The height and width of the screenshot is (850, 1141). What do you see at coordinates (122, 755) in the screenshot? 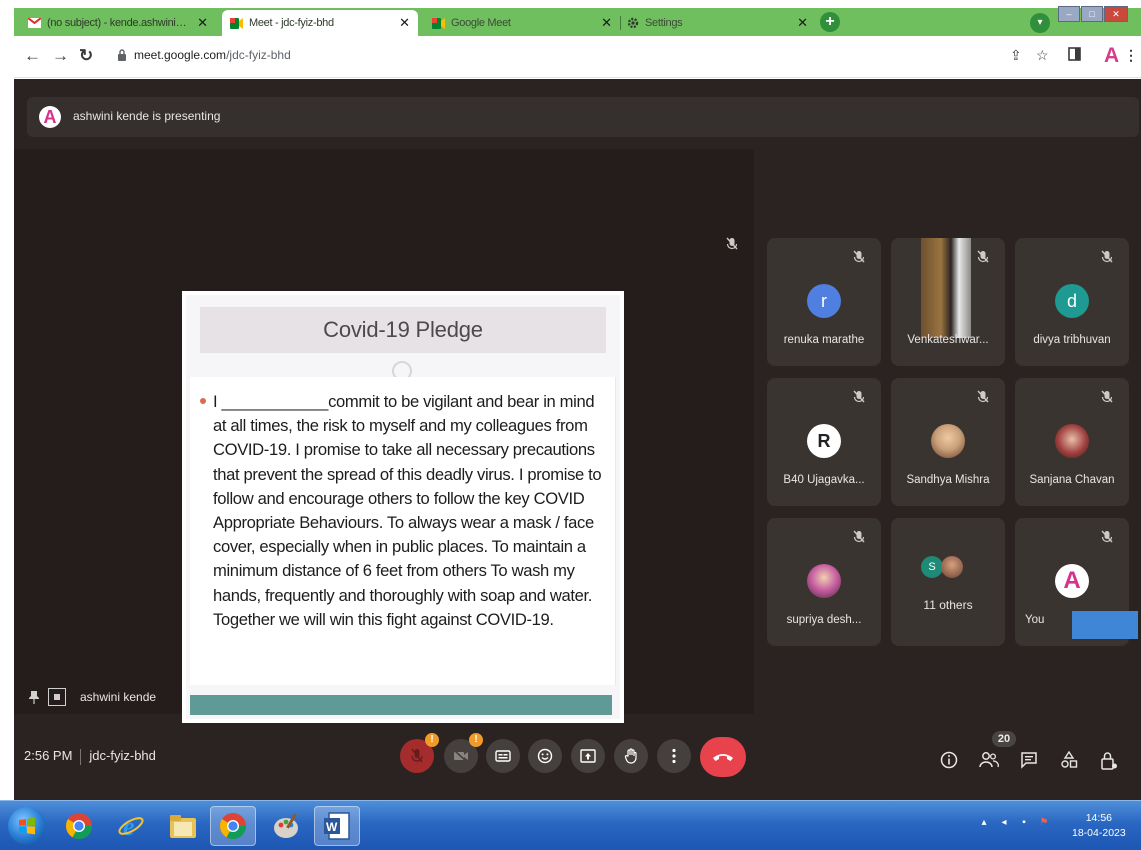
I see `meeting-code: jdc-fyiz-bhd` at bounding box center [122, 755].